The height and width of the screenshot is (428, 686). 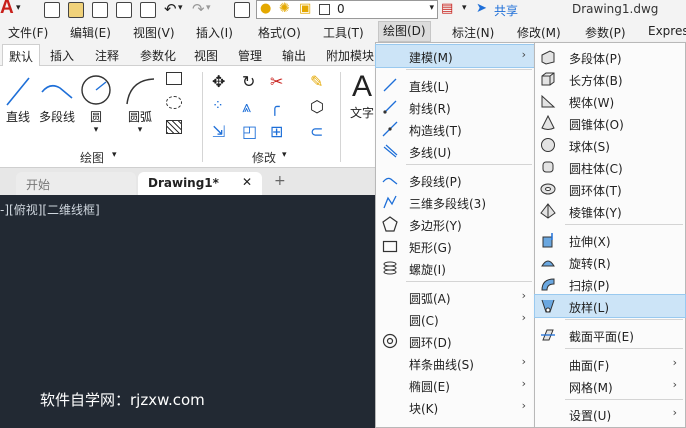 I want to click on arc-tool-button: 圆弧 ▾, so click(x=140, y=104).